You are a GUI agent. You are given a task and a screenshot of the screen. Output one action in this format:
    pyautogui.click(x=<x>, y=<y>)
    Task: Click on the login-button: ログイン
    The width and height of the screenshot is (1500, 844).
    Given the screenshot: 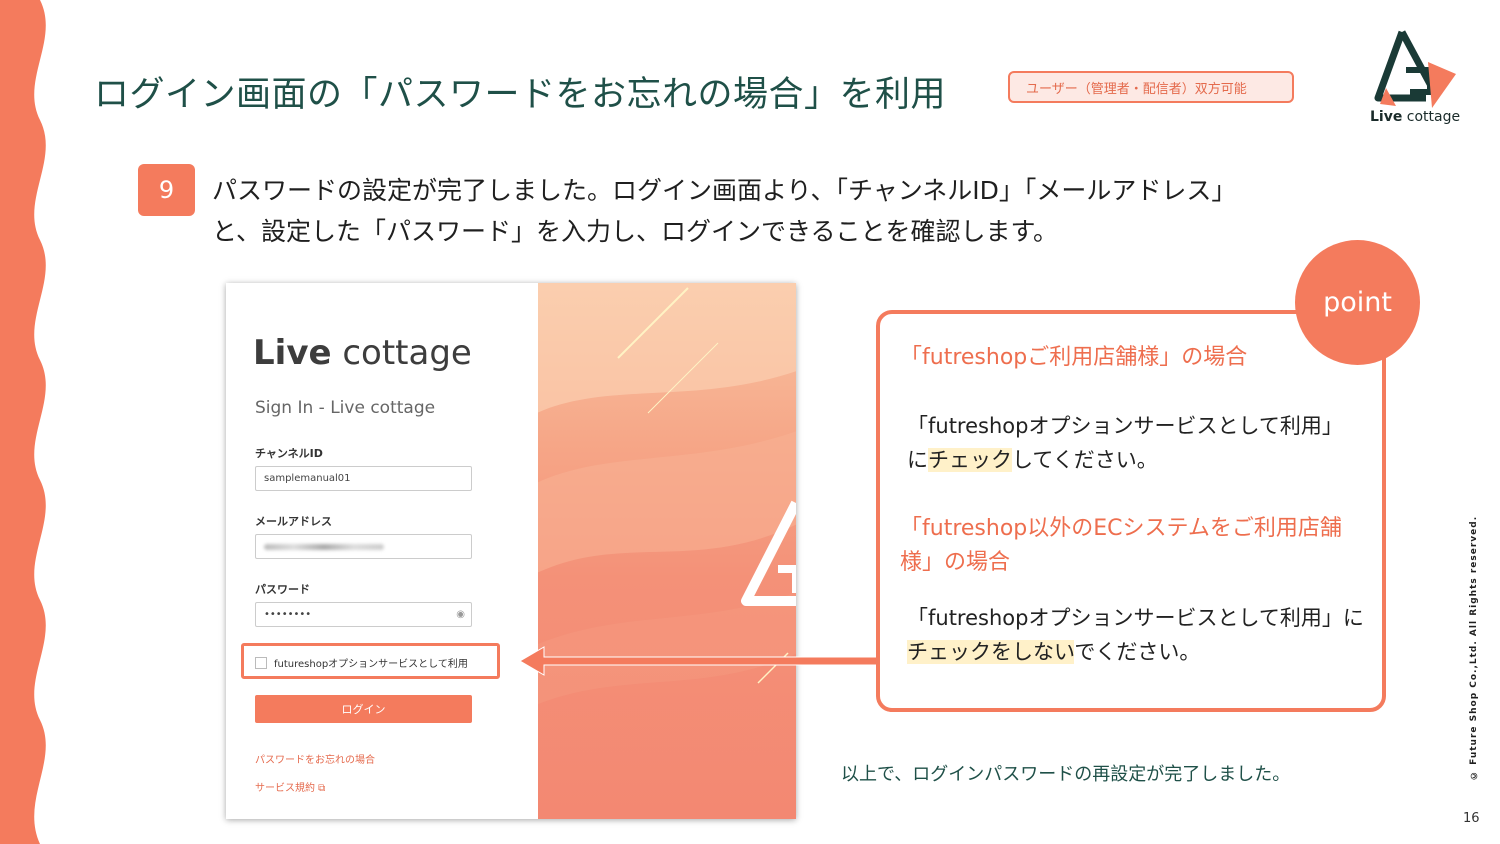 What is the action you would take?
    pyautogui.click(x=363, y=709)
    